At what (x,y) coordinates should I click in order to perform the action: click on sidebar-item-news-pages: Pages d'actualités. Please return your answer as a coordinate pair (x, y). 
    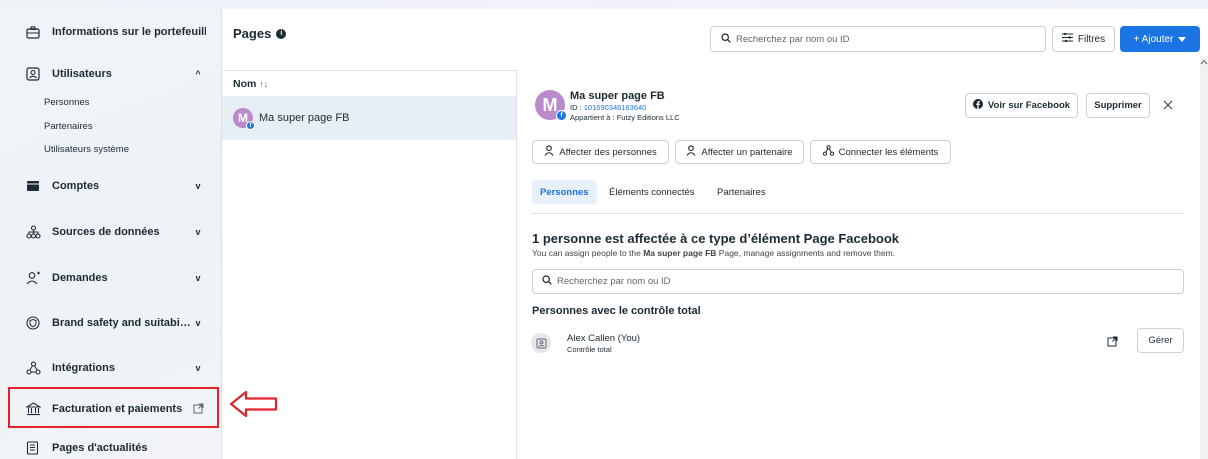
    Looking at the image, I should click on (108, 446).